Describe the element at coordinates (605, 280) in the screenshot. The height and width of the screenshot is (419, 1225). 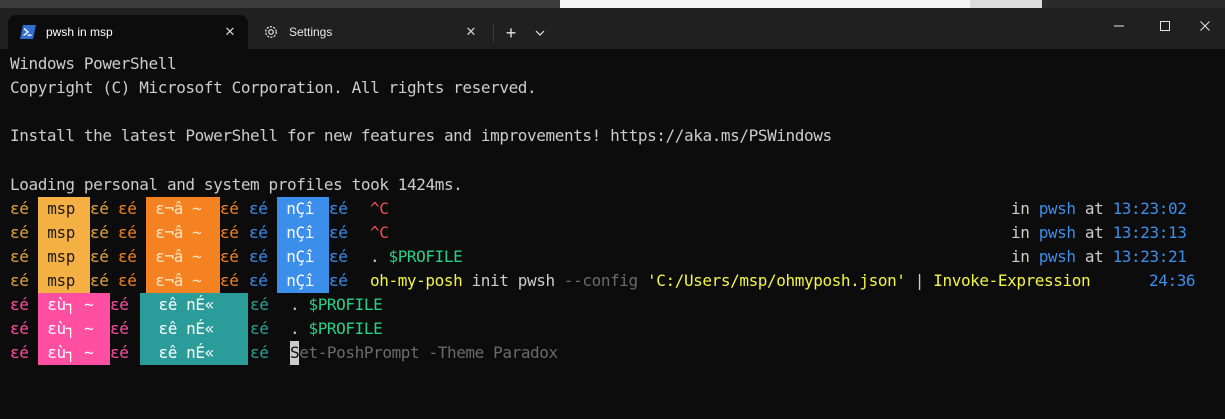
I see `command-part: --config` at that location.